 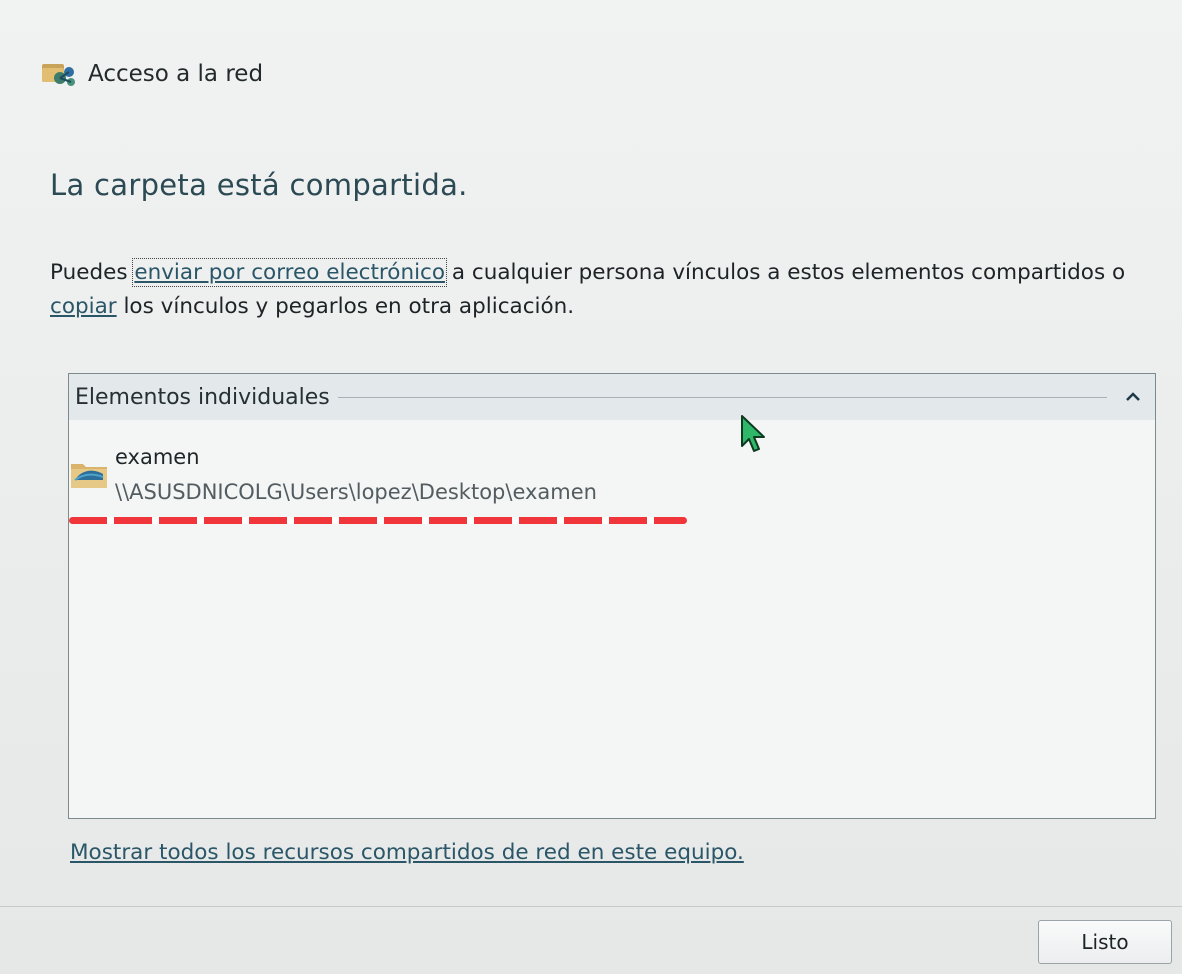 I want to click on group-header: Elementos individuales, so click(x=612, y=397).